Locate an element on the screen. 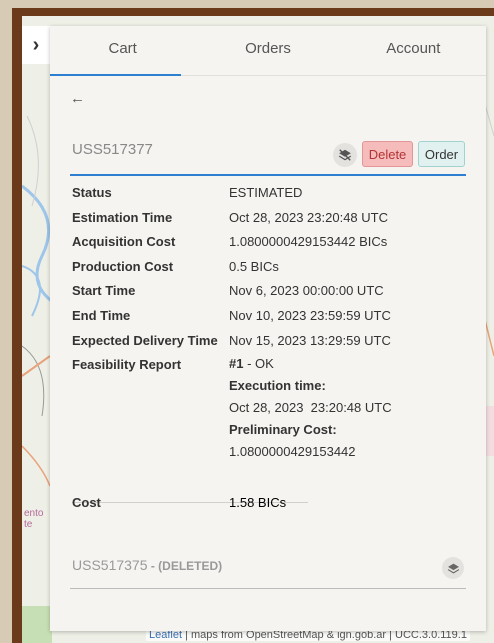 Image resolution: width=494 pixels, height=643 pixels. detail-row: Acquisition Cost 1.0800000429153442 BICs is located at coordinates (270, 242).